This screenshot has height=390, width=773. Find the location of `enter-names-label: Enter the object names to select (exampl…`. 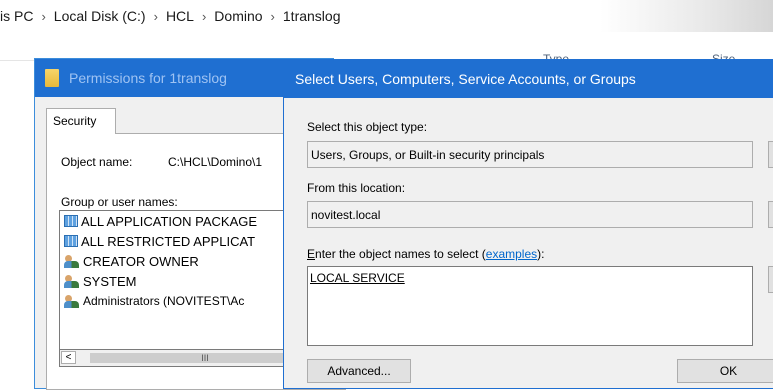

enter-names-label: Enter the object names to select (exampl… is located at coordinates (425, 254).